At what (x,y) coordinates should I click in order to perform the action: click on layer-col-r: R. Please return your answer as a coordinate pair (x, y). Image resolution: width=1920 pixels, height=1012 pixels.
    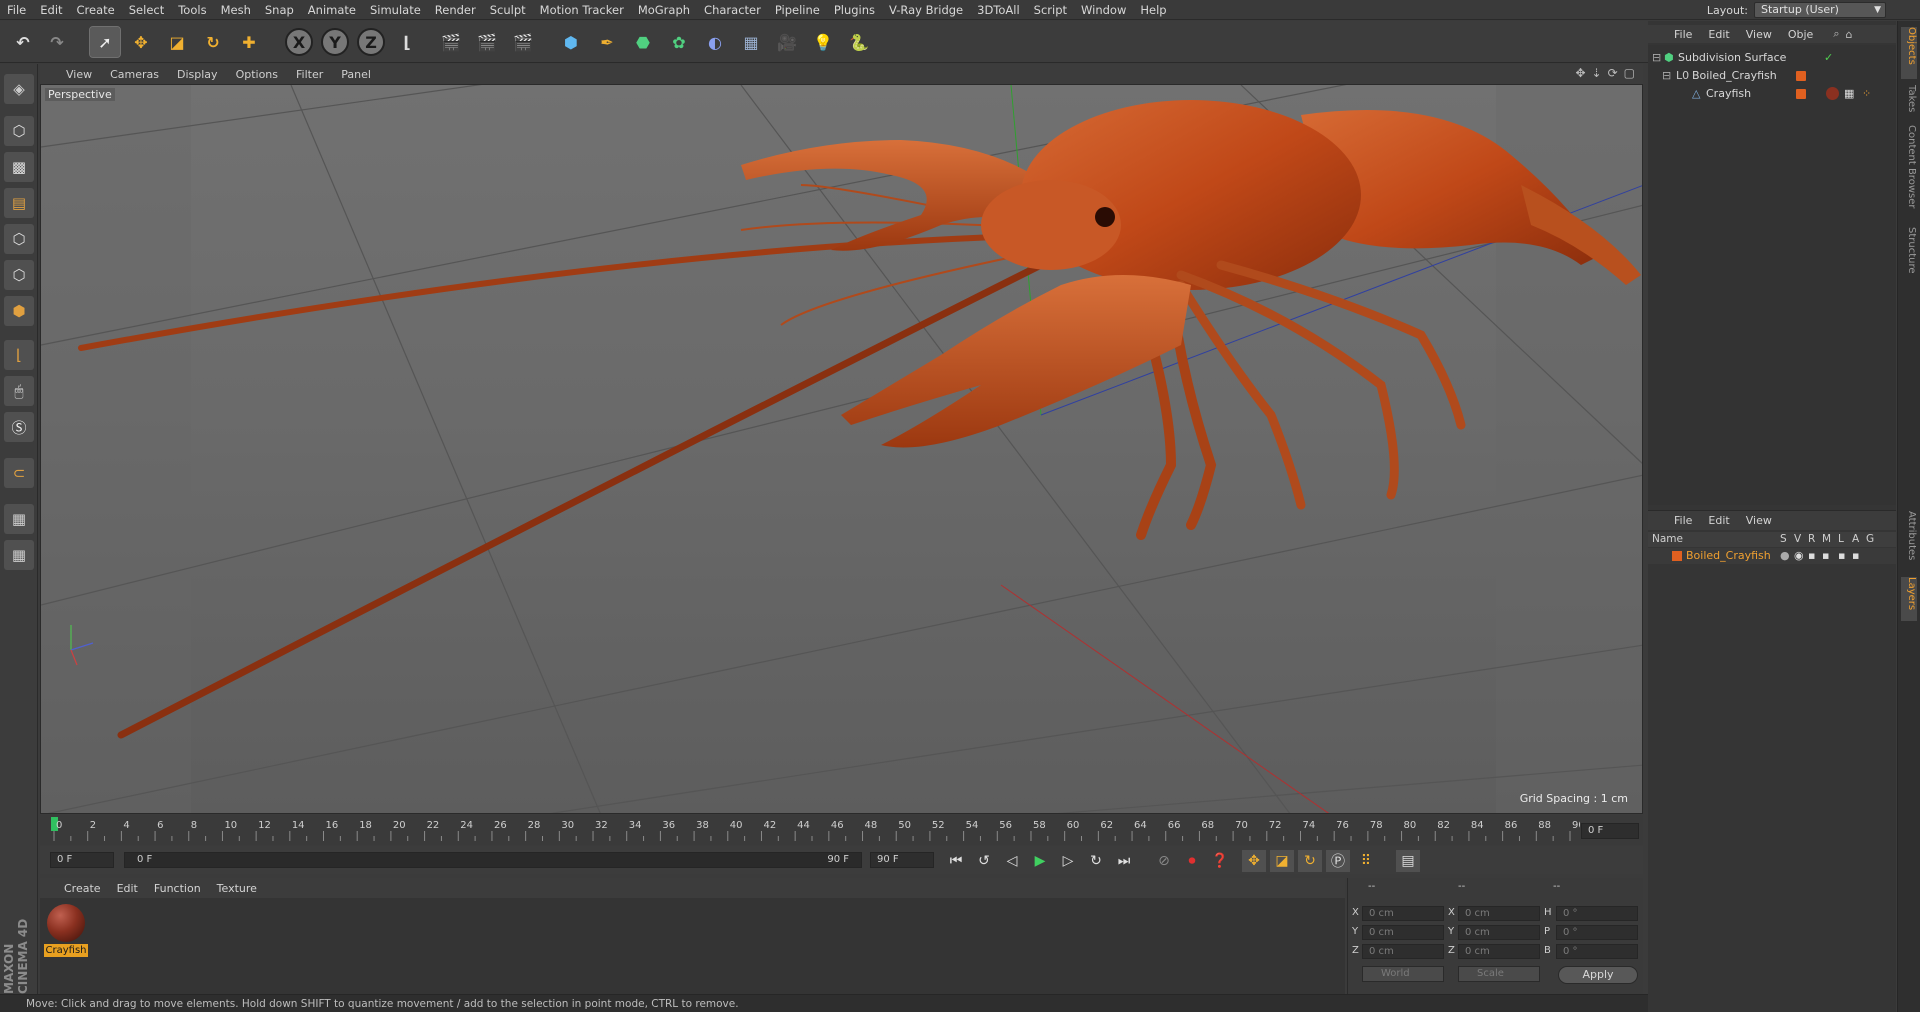
    Looking at the image, I should click on (1811, 539).